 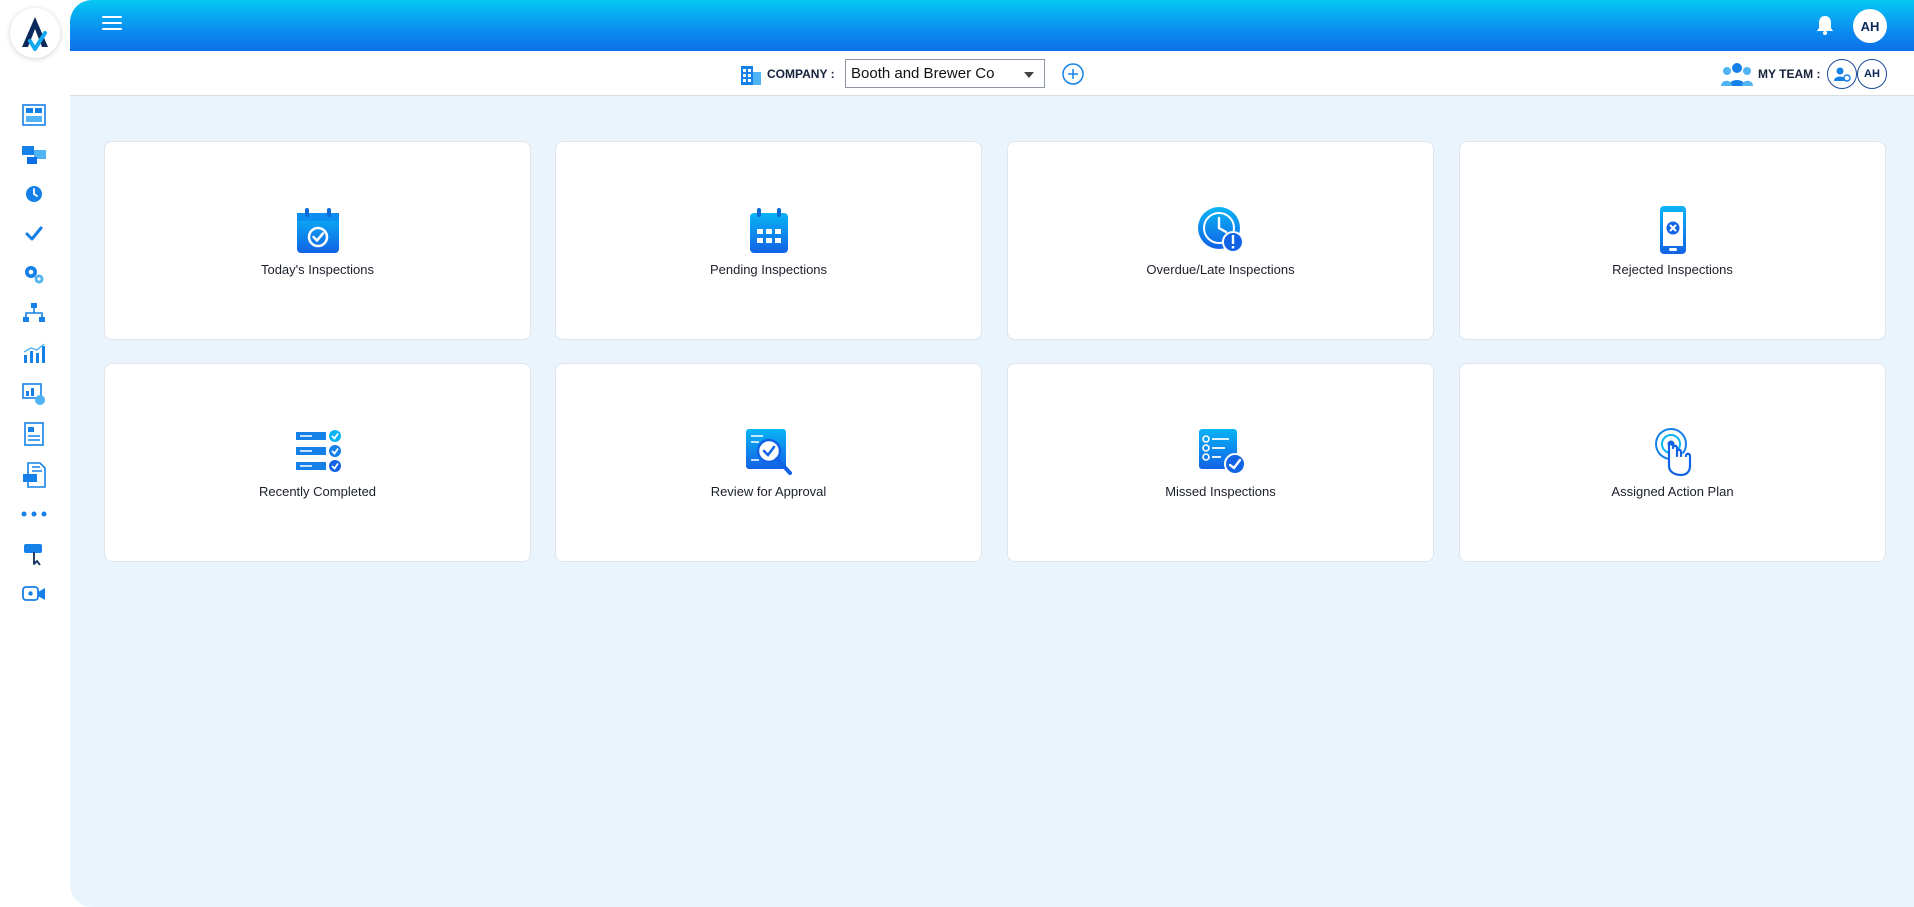 I want to click on card-missed-inspections: Missed Inspections, so click(x=1220, y=462).